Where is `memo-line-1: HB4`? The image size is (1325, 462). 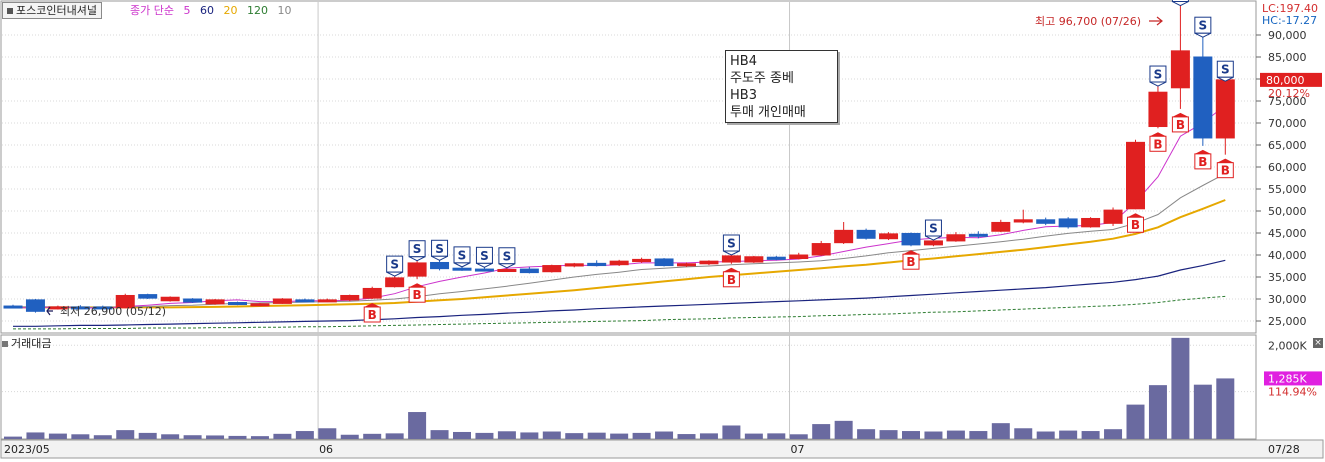 memo-line-1: HB4 is located at coordinates (743, 61).